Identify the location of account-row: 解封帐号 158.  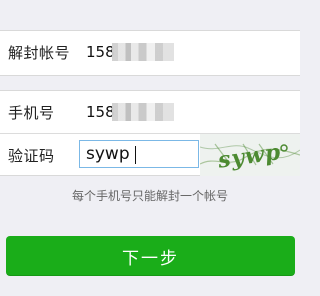
(150, 52).